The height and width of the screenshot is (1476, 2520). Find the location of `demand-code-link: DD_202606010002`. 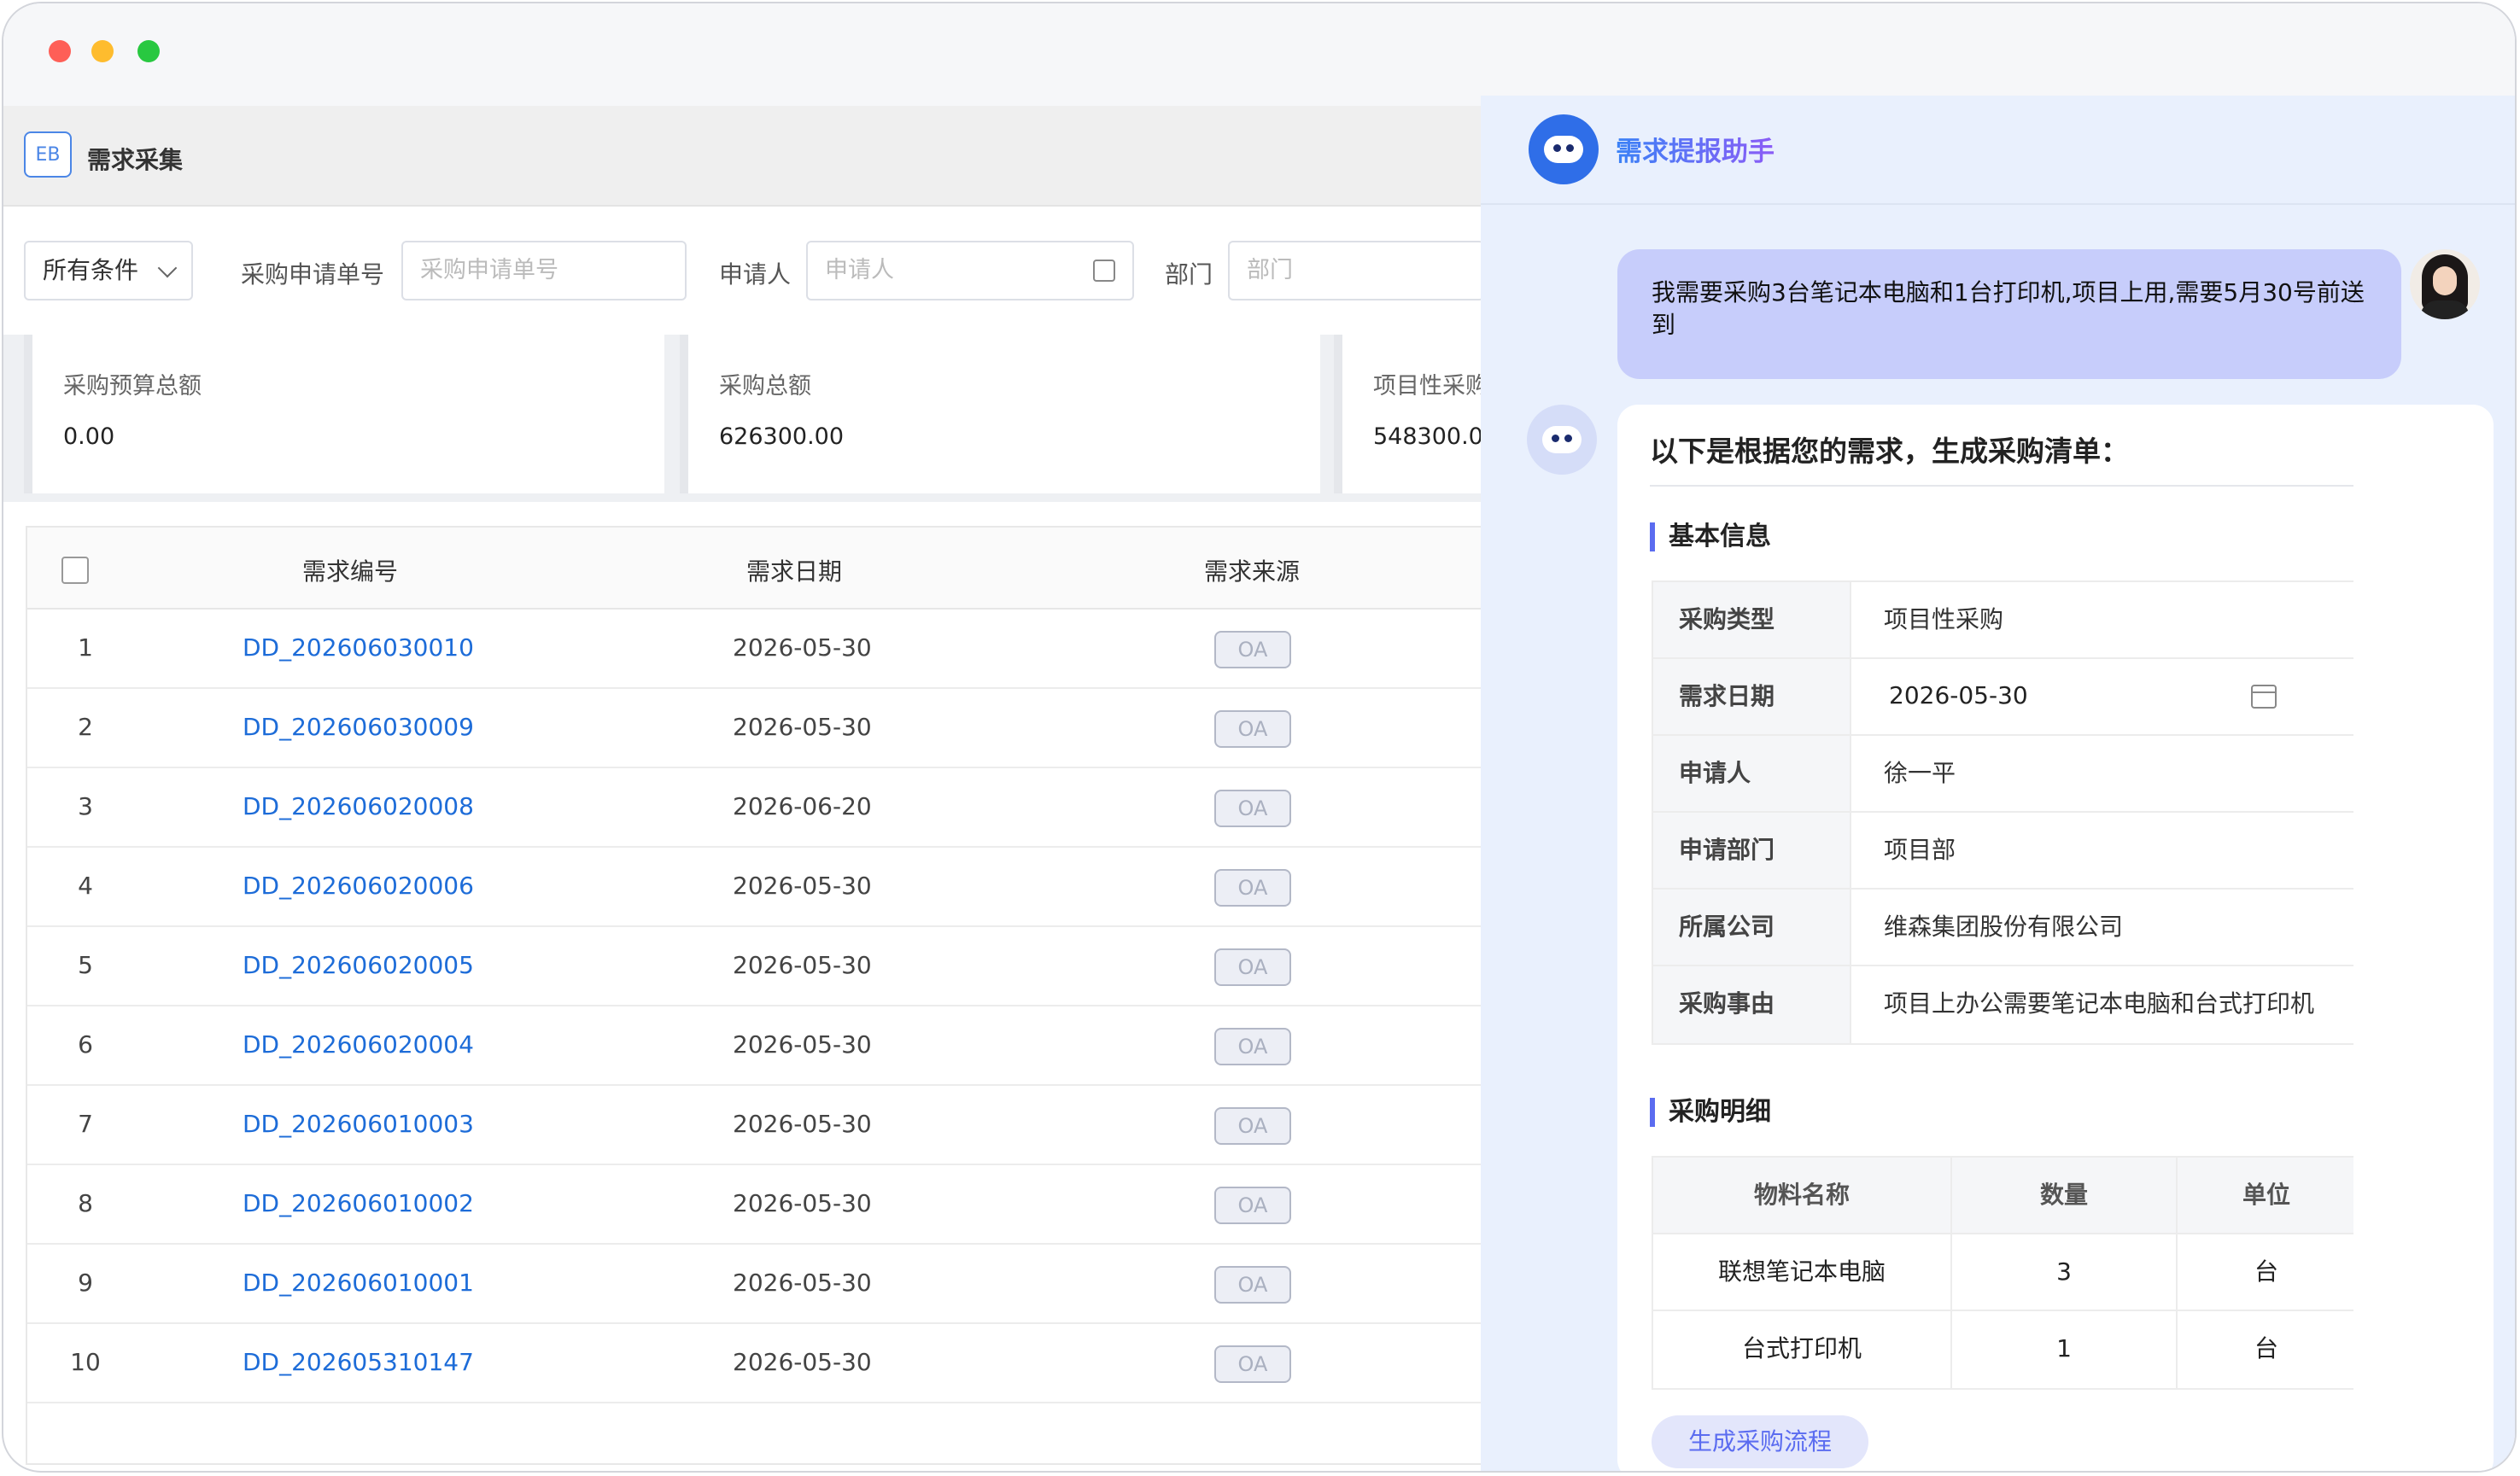

demand-code-link: DD_202606010002 is located at coordinates (359, 1203).